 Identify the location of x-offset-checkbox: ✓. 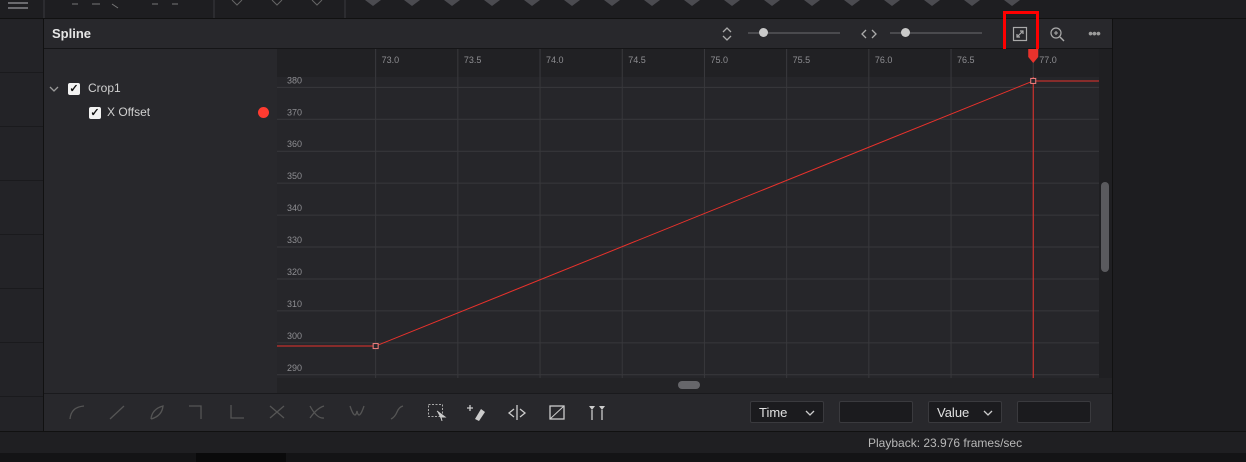
(95, 113).